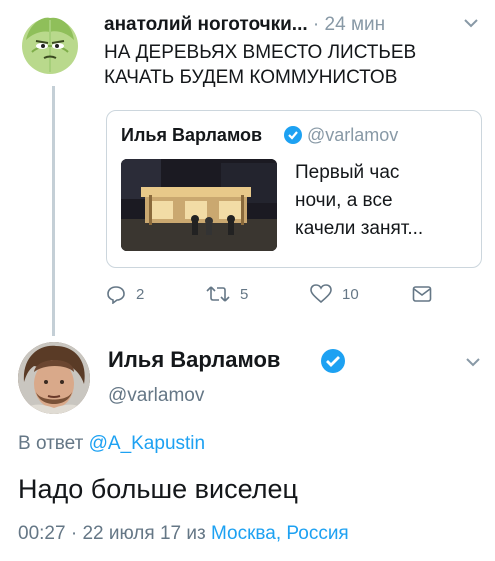  I want to click on avatar, so click(54, 378).